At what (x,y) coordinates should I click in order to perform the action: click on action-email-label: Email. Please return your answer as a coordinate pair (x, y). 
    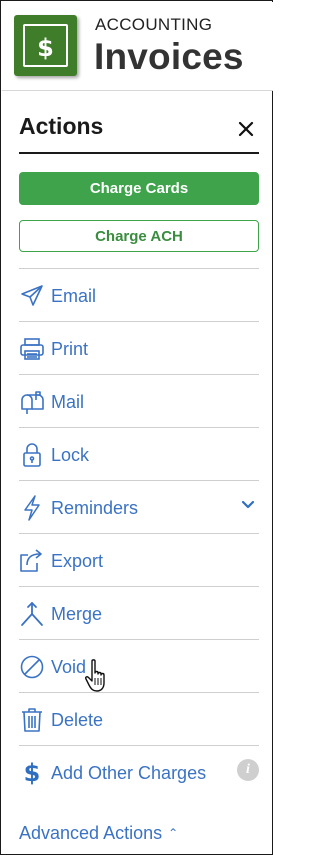
    Looking at the image, I should click on (74, 295).